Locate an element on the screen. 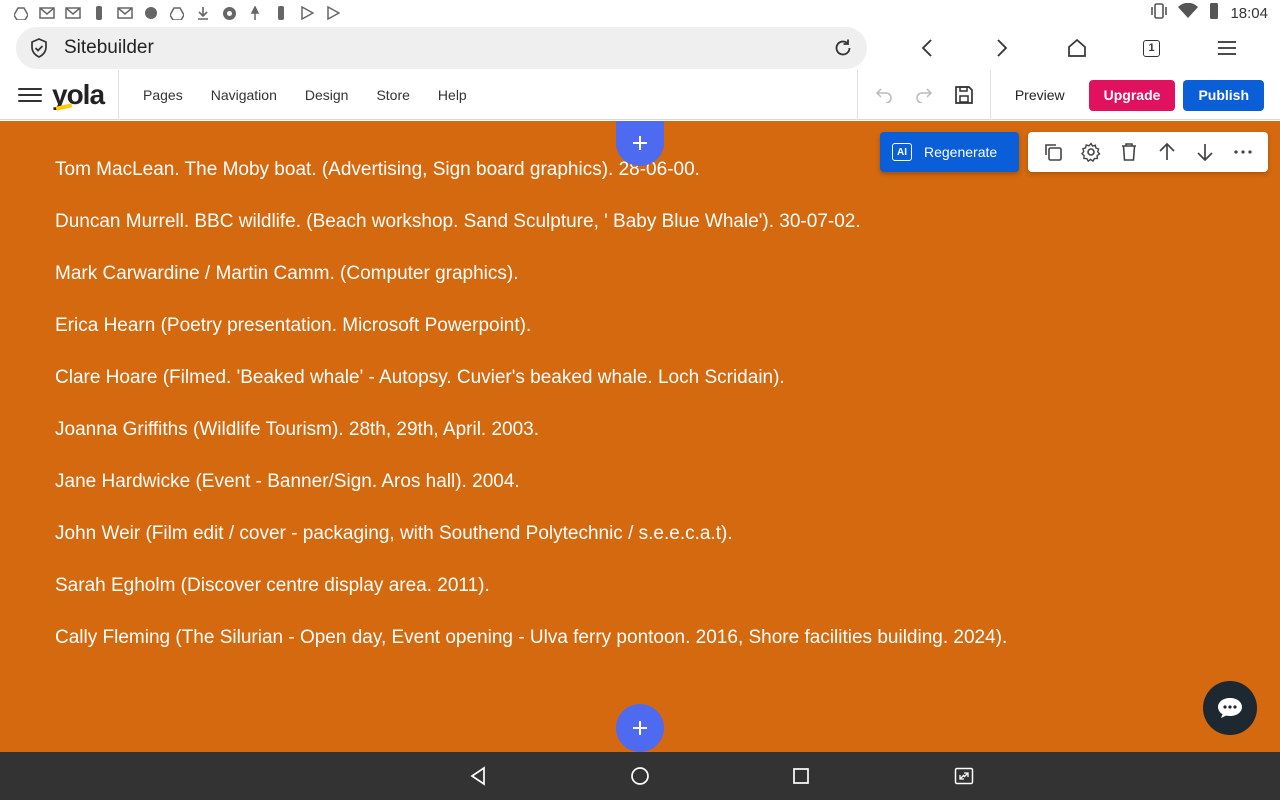 The width and height of the screenshot is (1280, 800). settings-gear-icon is located at coordinates (1091, 152).